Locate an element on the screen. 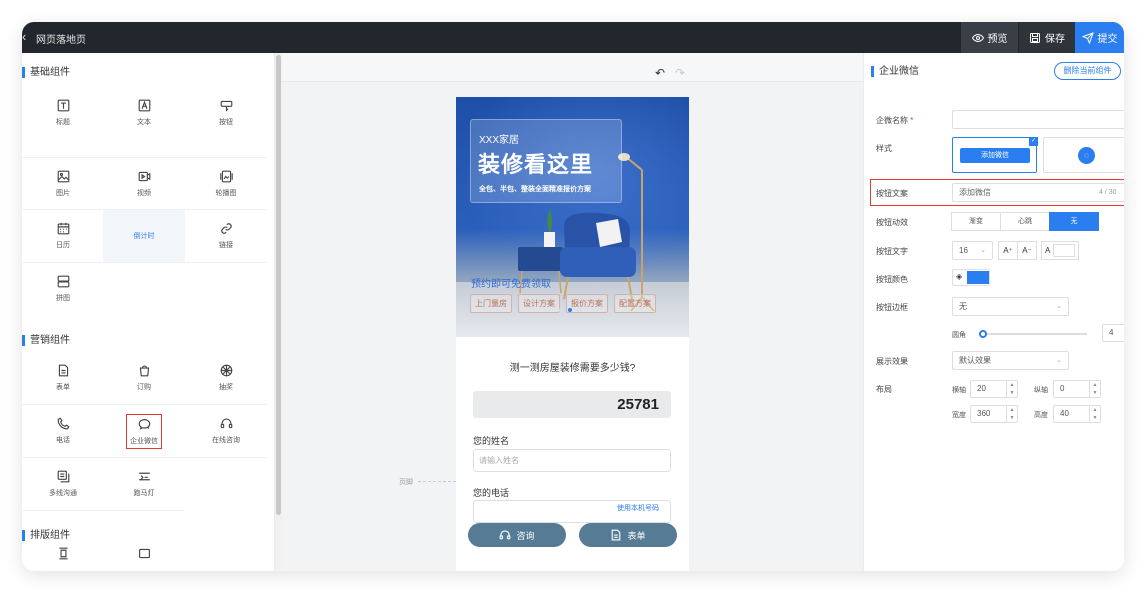 The width and height of the screenshot is (1146, 593). paint-bucket-icon: ◈ is located at coordinates (959, 276).